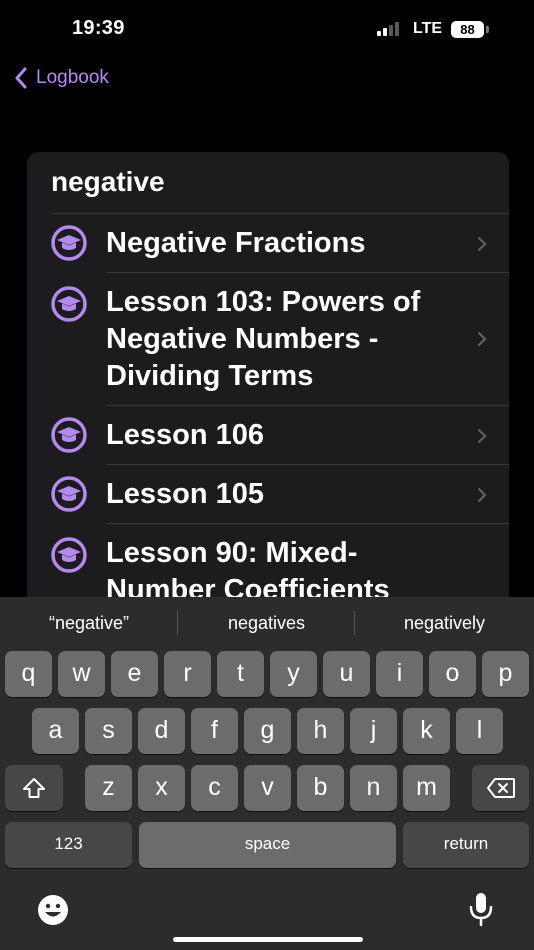 The width and height of the screenshot is (534, 950). Describe the element at coordinates (72, 77) in the screenshot. I see `back-label: Logbook` at that location.